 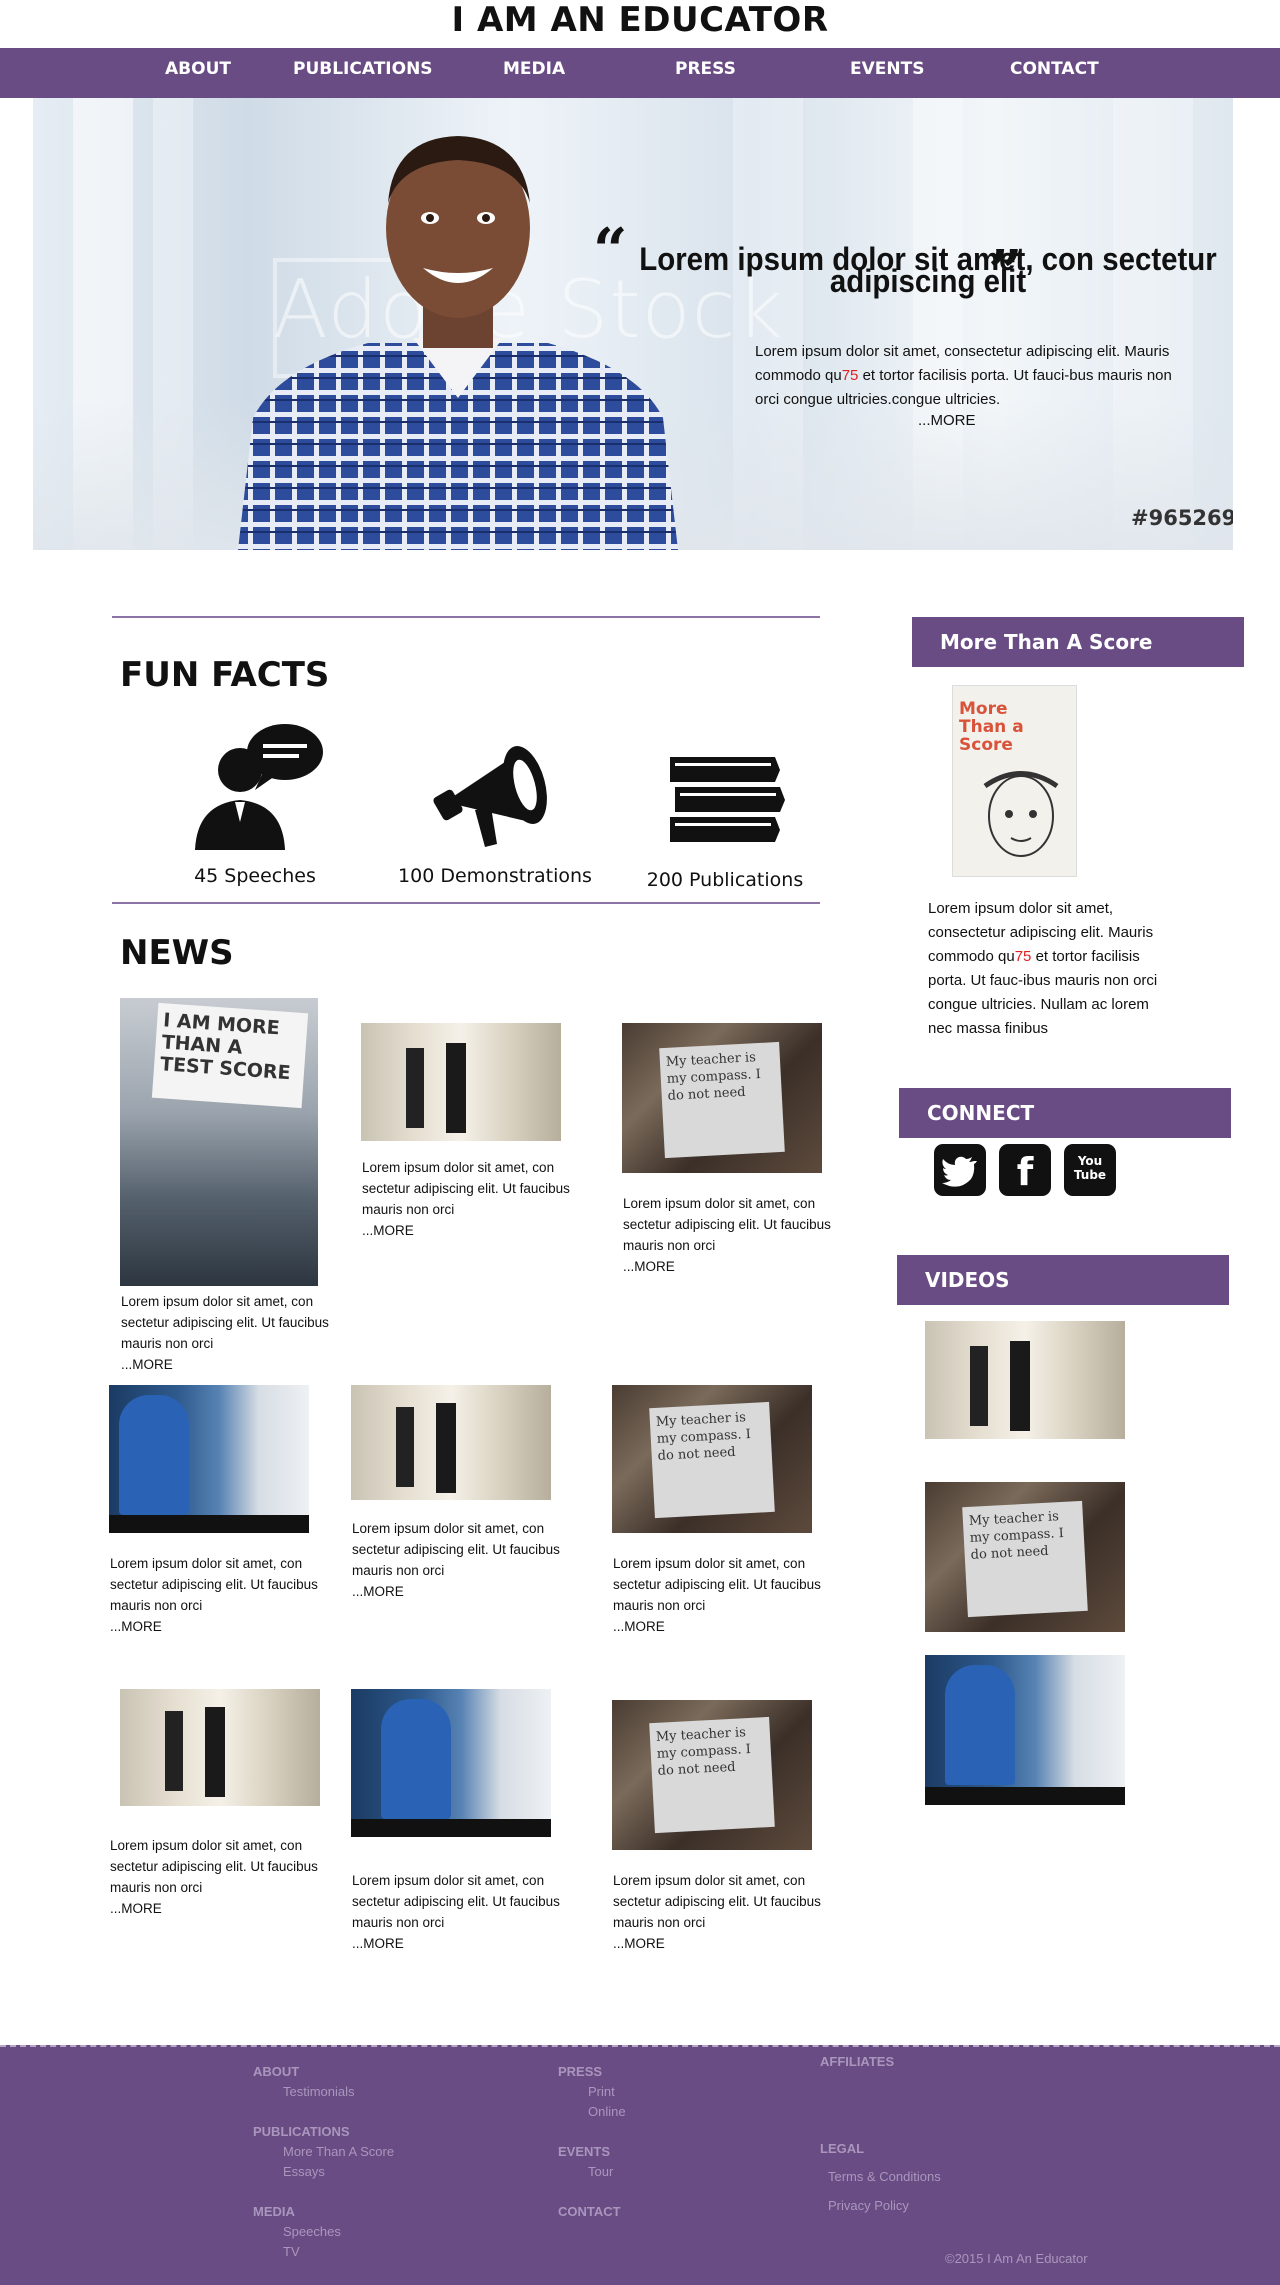 I want to click on twitter-icon, so click(x=960, y=1170).